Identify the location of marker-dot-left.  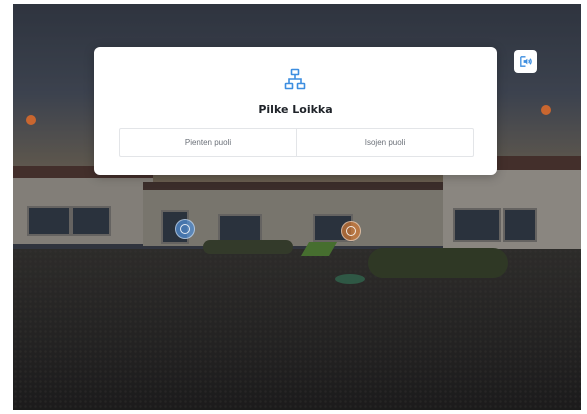
(31, 120).